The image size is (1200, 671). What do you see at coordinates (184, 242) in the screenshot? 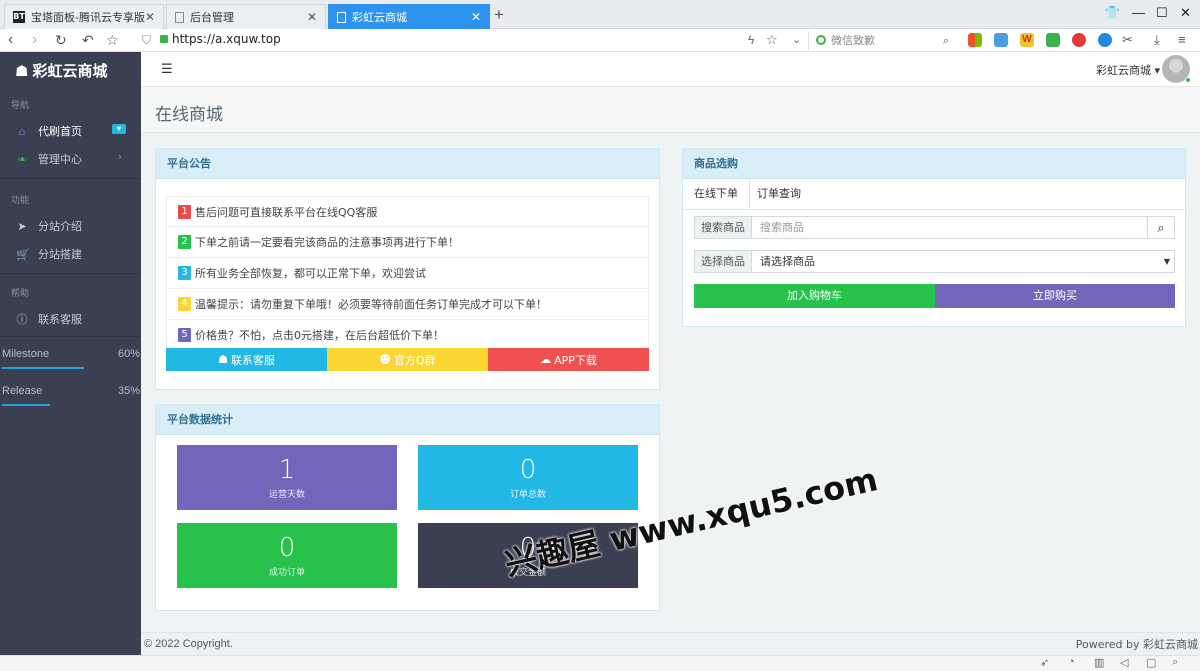
I see `notice-number: 2` at bounding box center [184, 242].